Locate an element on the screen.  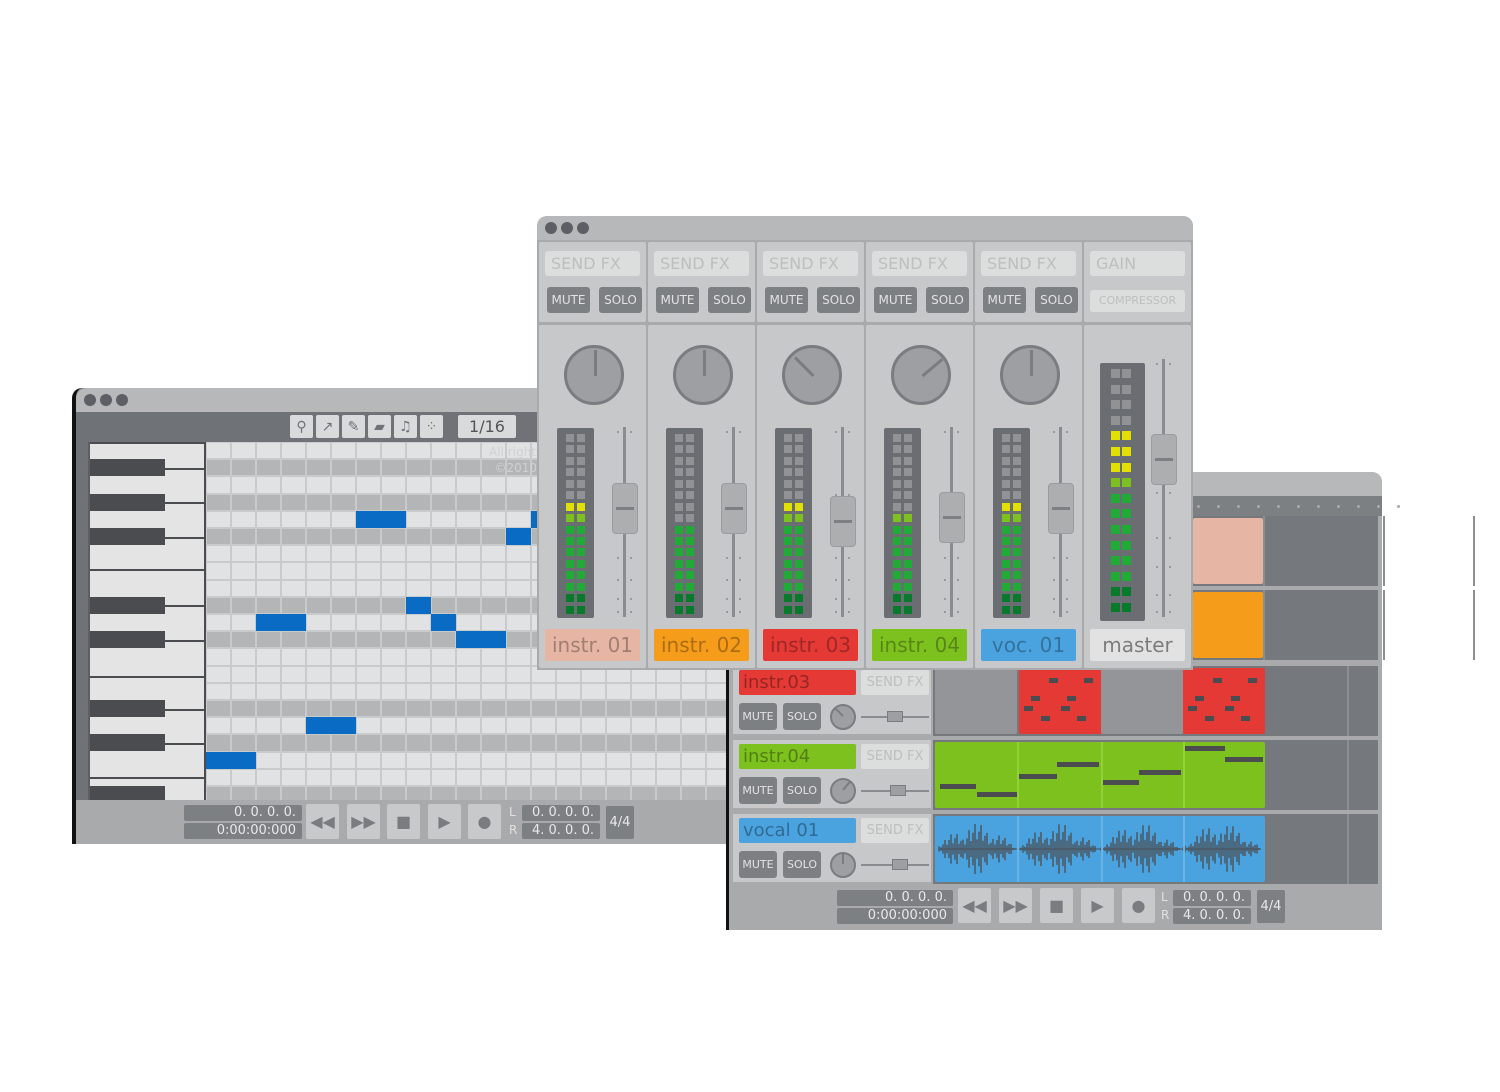
loop-left-field: 0. 0. 0. 0. is located at coordinates (1212, 898).